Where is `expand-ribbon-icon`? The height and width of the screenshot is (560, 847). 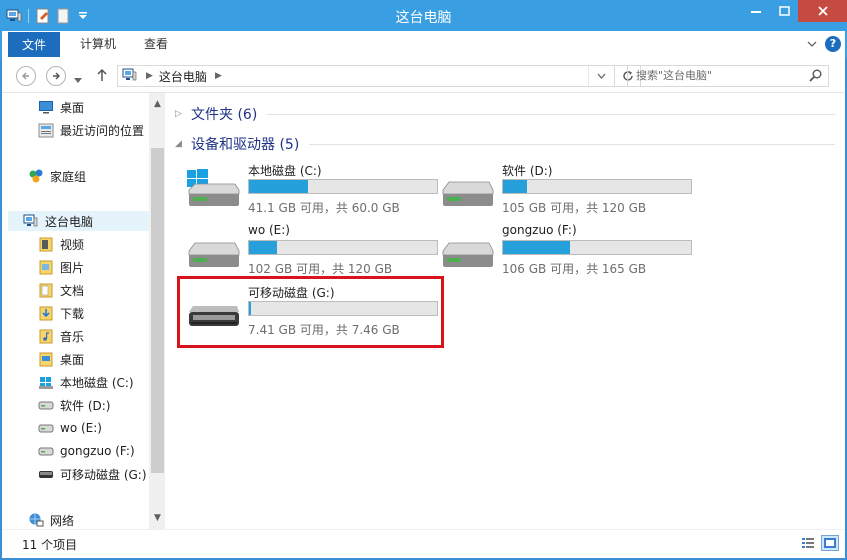 expand-ribbon-icon is located at coordinates (812, 44).